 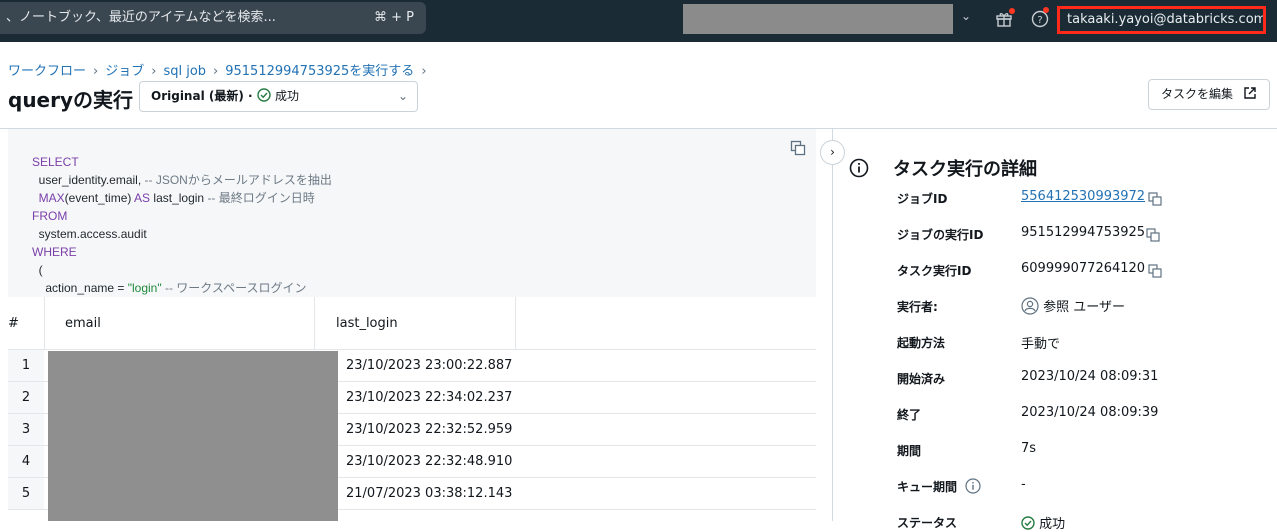 I want to click on detail-value: 2023/10/24 08:09:39, so click(x=1090, y=412).